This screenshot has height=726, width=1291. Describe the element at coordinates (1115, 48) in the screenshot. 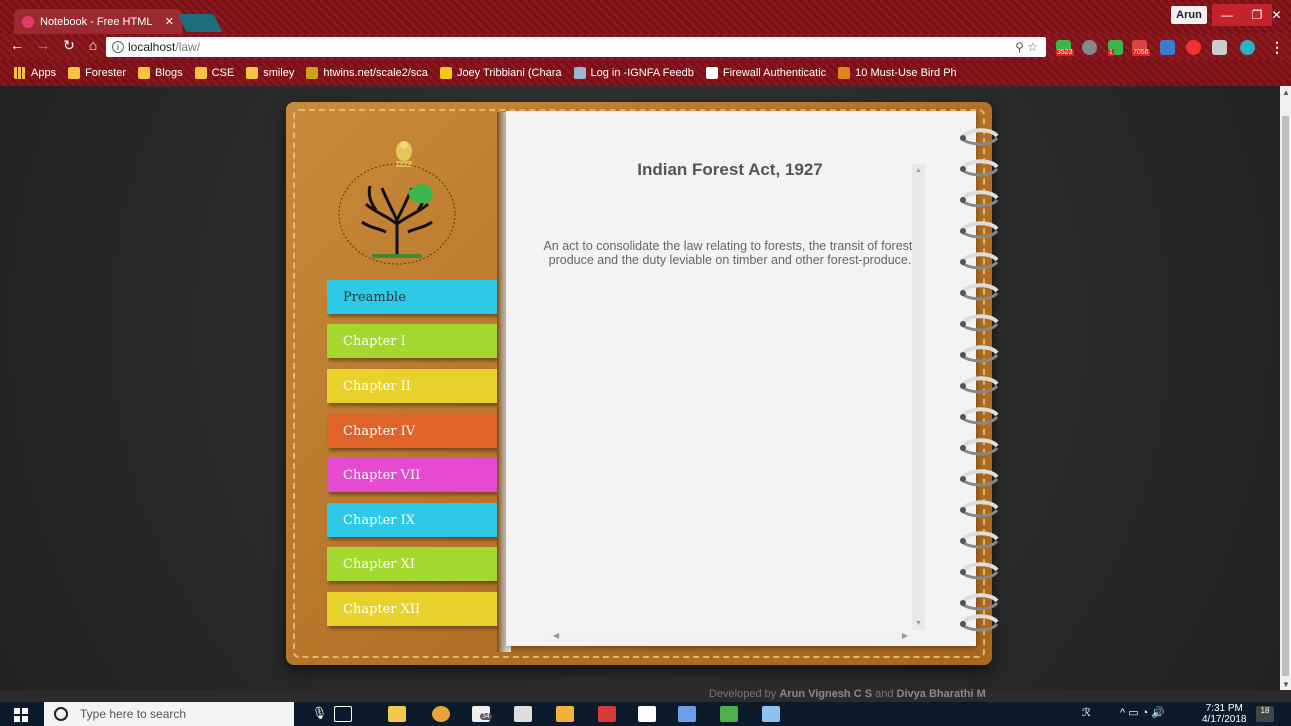

I see `extension-2-icon: 1` at that location.